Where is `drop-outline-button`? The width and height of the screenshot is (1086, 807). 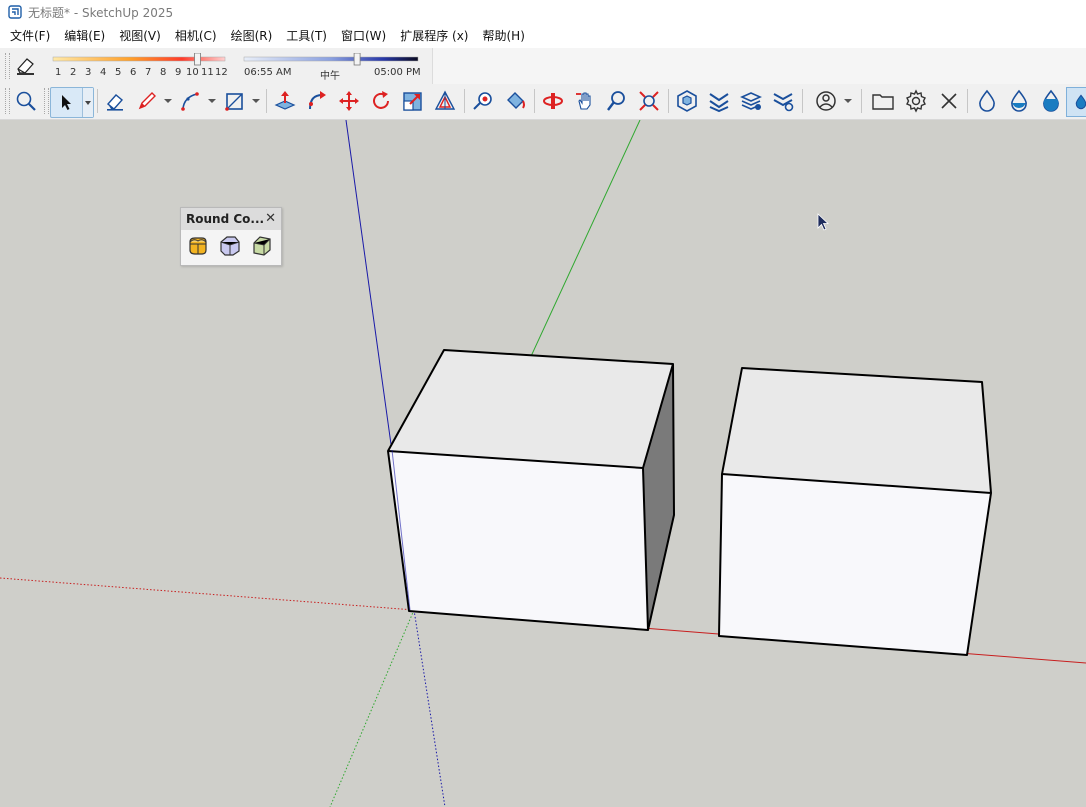
drop-outline-button is located at coordinates (987, 101).